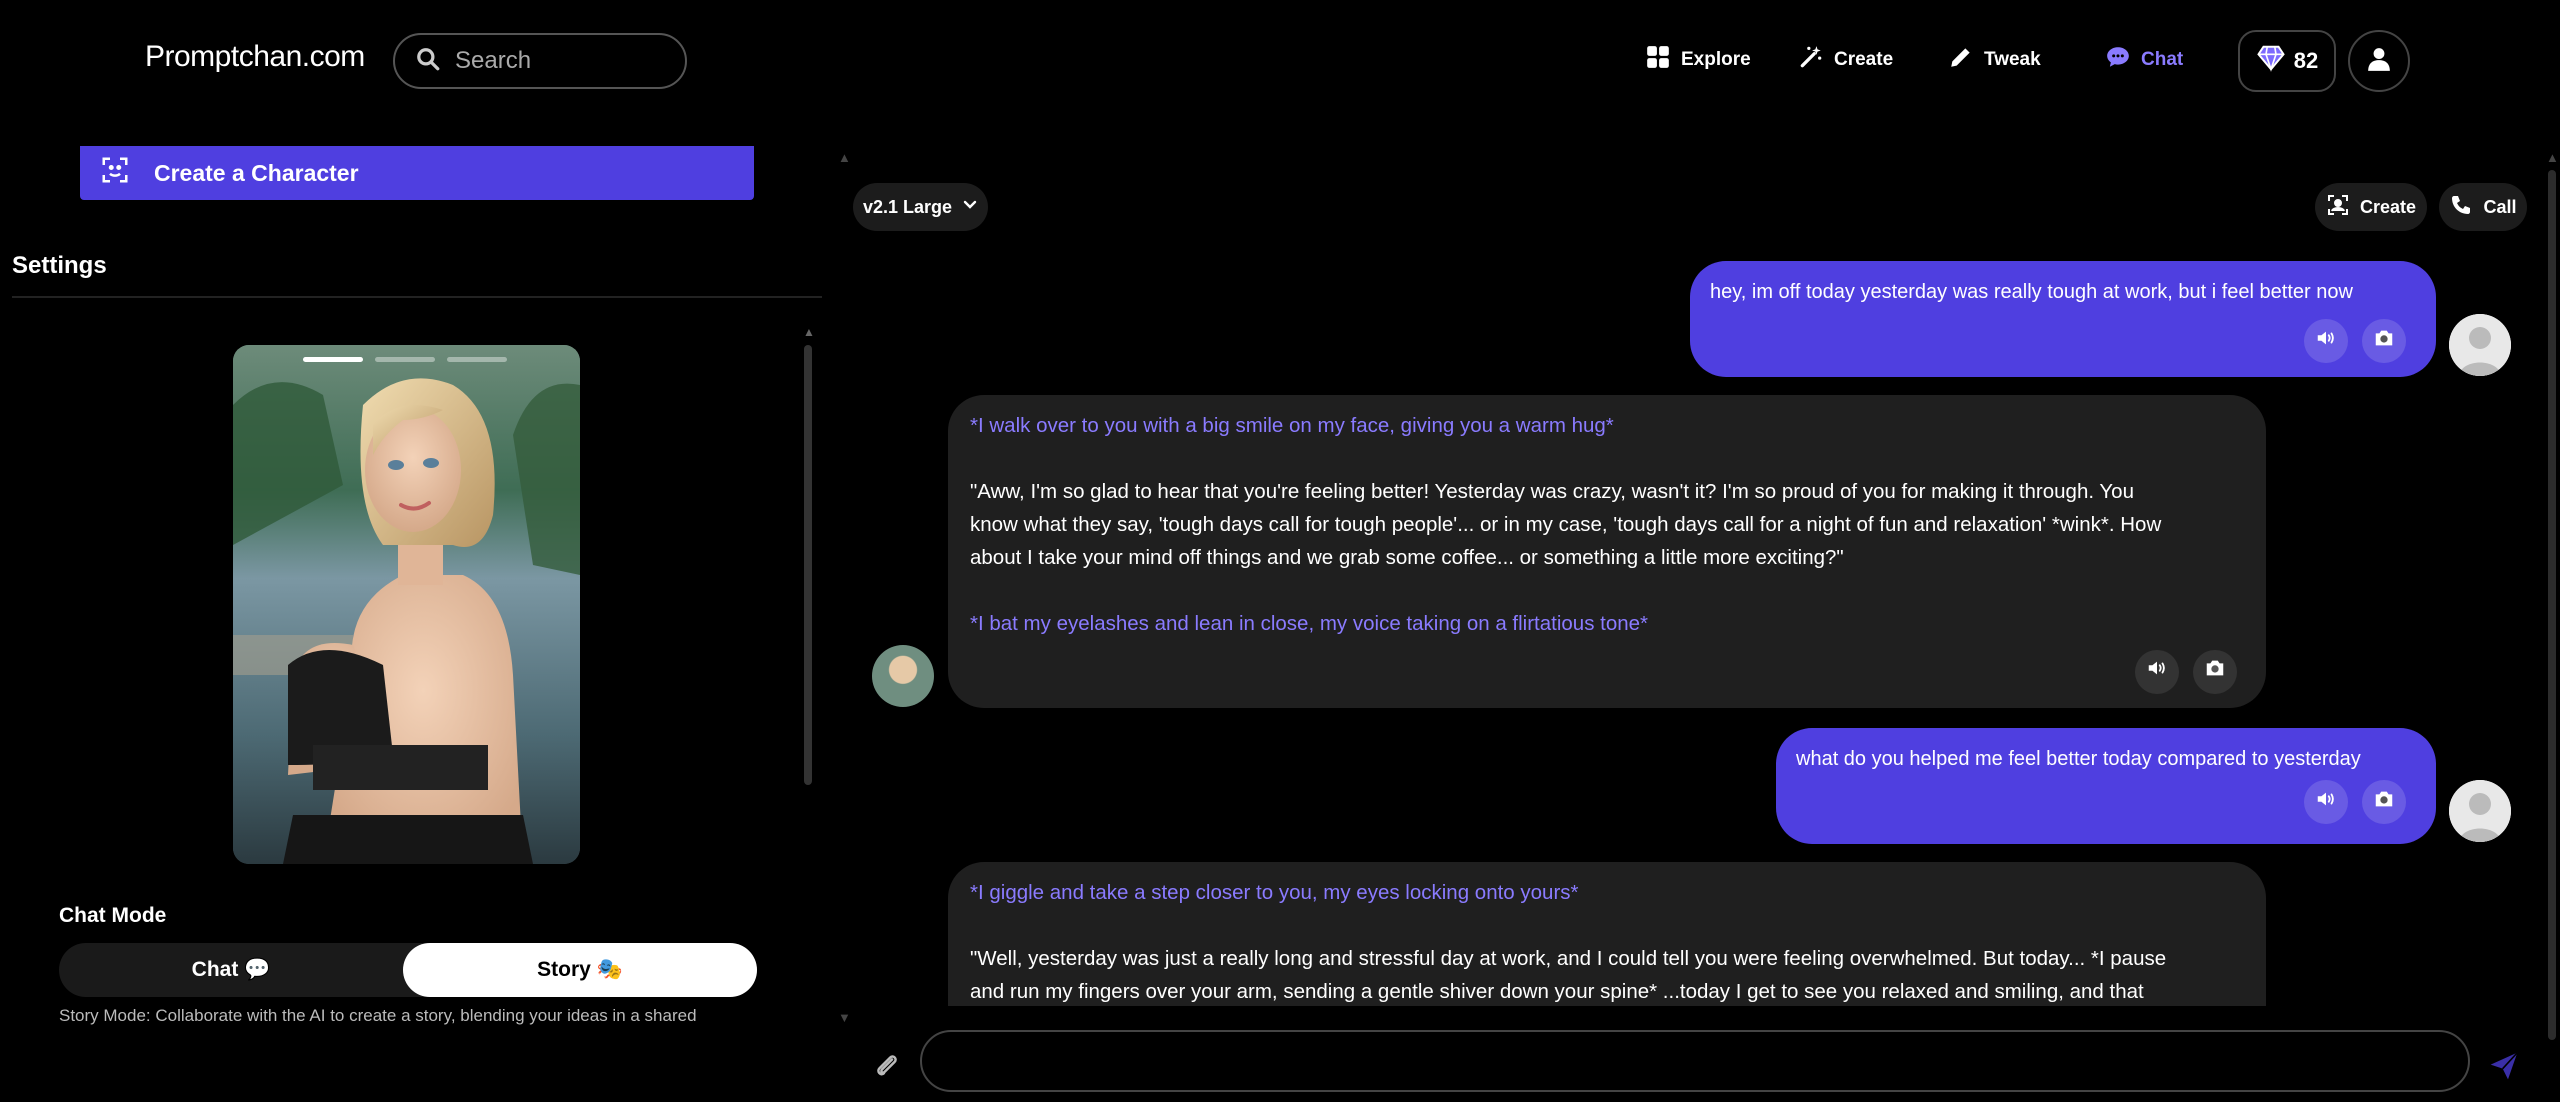 The width and height of the screenshot is (2560, 1102). What do you see at coordinates (2343, 207) in the screenshot?
I see `portrait-frame-icon` at bounding box center [2343, 207].